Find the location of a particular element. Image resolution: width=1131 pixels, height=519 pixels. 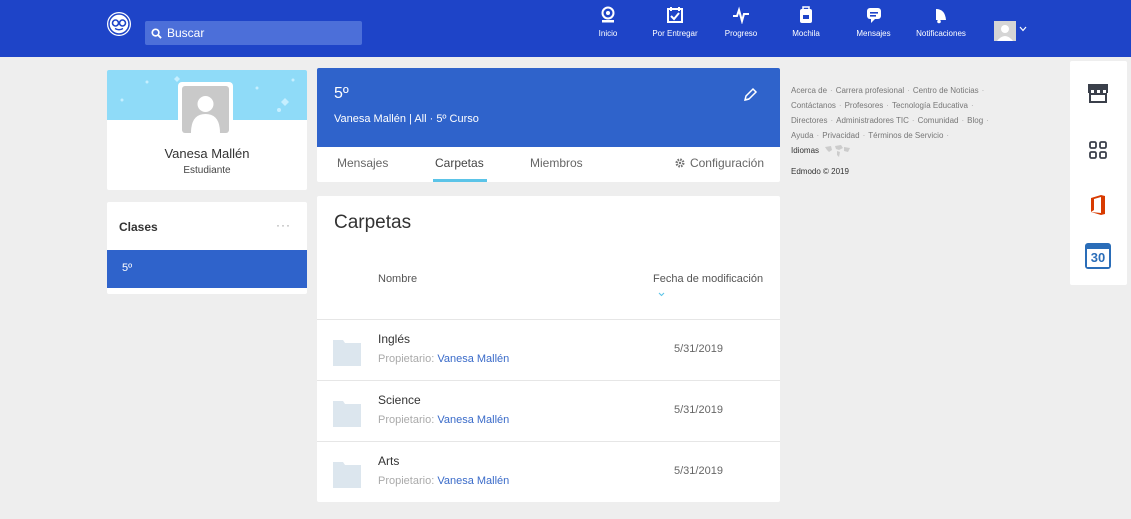

nav-progreso: Progreso is located at coordinates (741, 29).